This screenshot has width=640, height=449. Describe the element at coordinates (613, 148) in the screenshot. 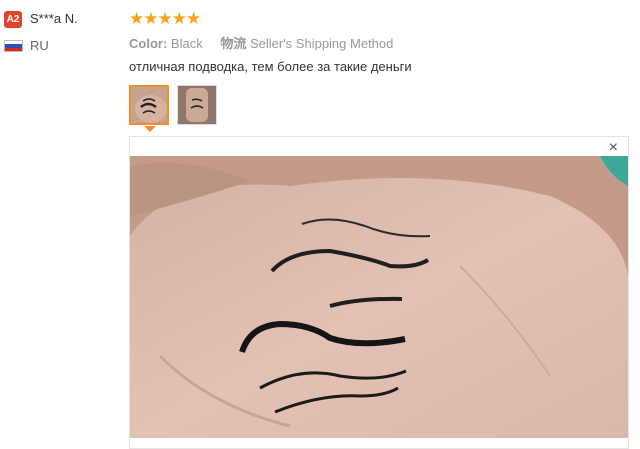

I see `close-icon: ×` at that location.